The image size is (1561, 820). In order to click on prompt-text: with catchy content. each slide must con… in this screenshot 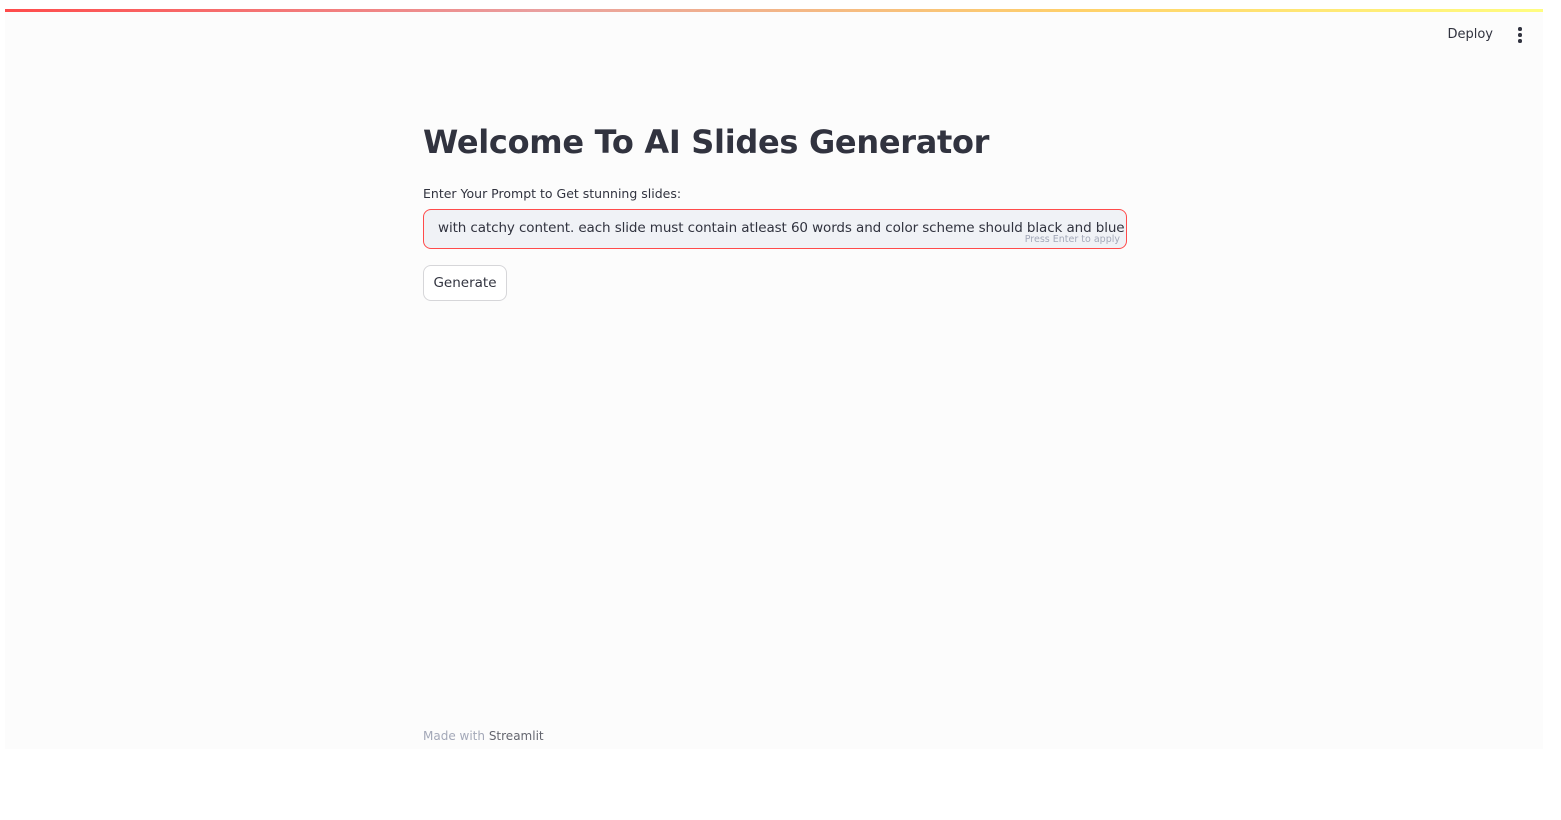, I will do `click(781, 228)`.